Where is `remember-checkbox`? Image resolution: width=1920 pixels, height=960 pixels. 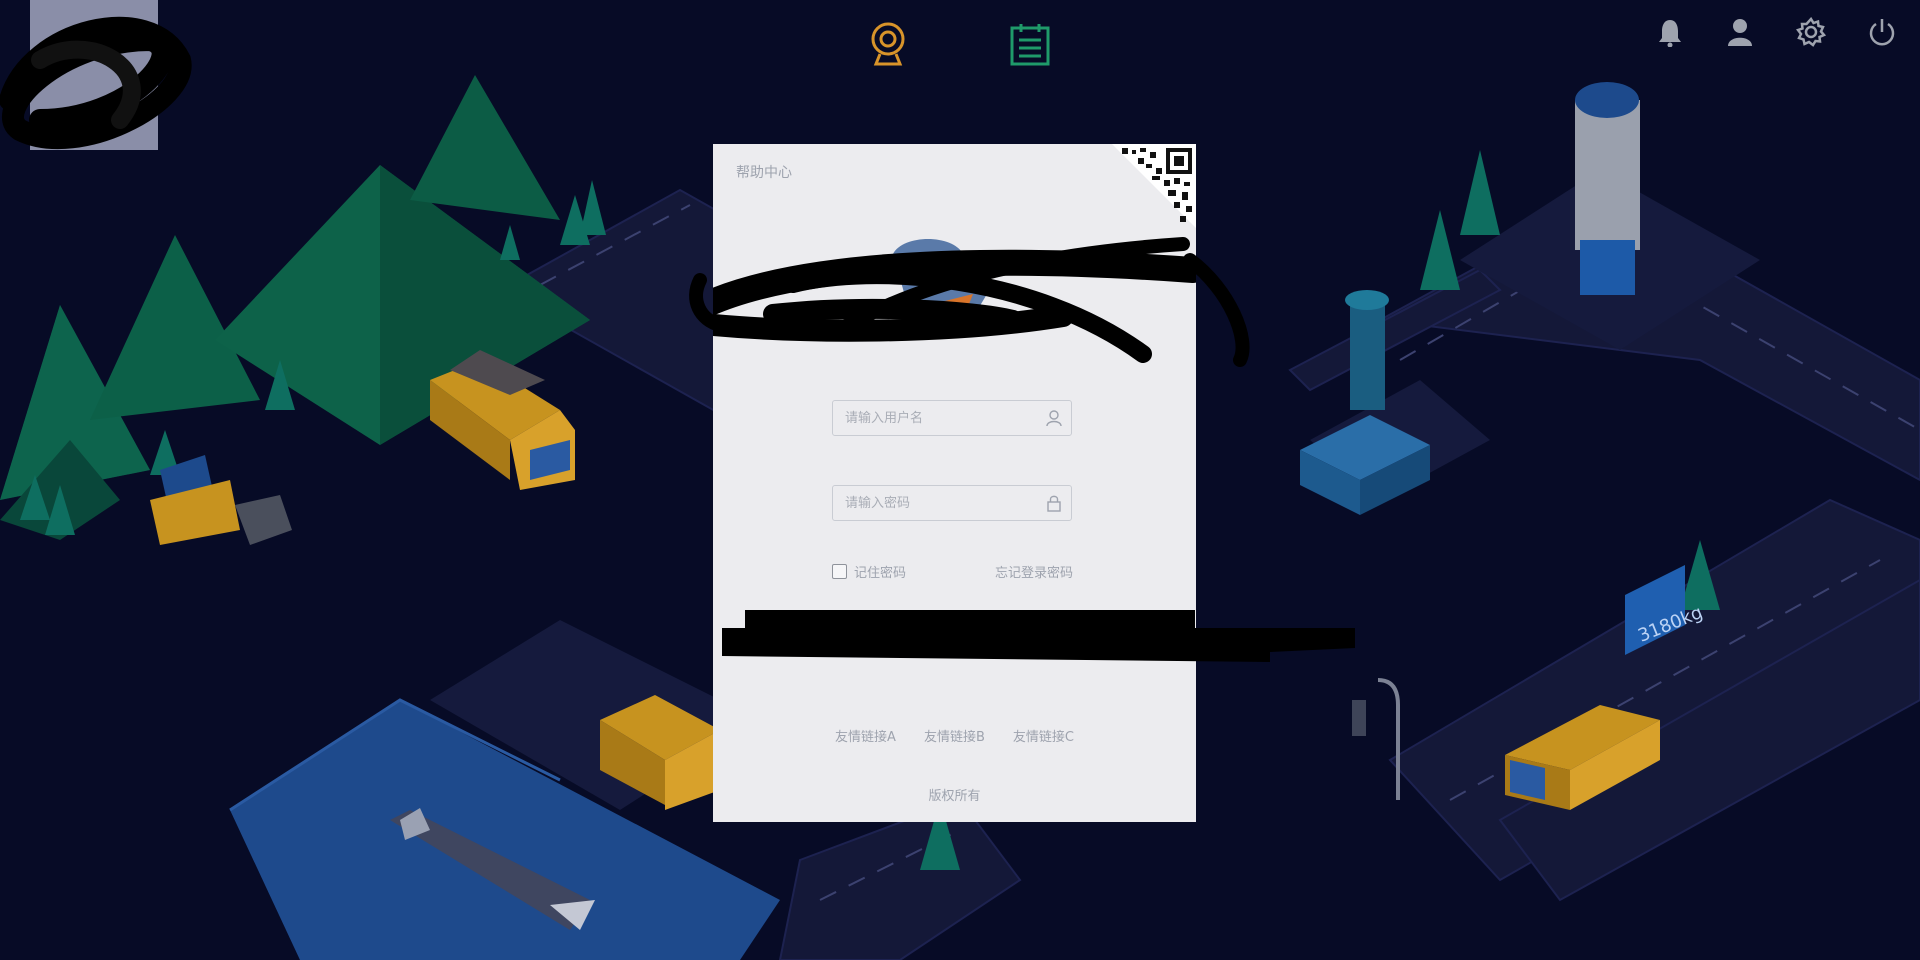 remember-checkbox is located at coordinates (839, 571).